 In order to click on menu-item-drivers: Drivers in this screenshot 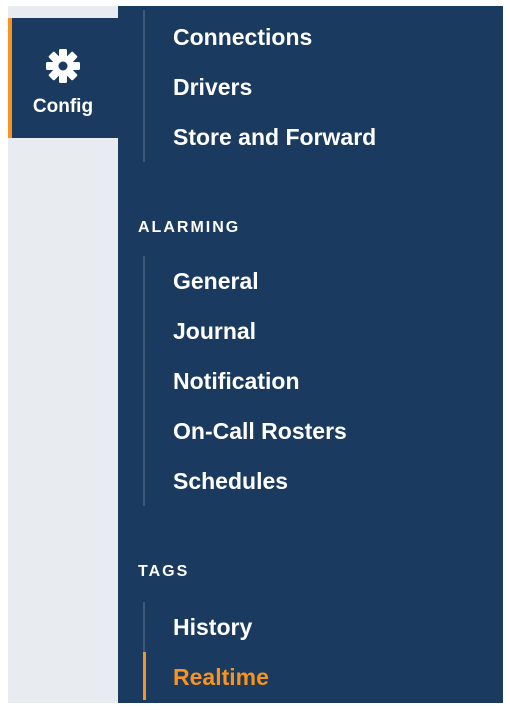, I will do `click(212, 87)`.